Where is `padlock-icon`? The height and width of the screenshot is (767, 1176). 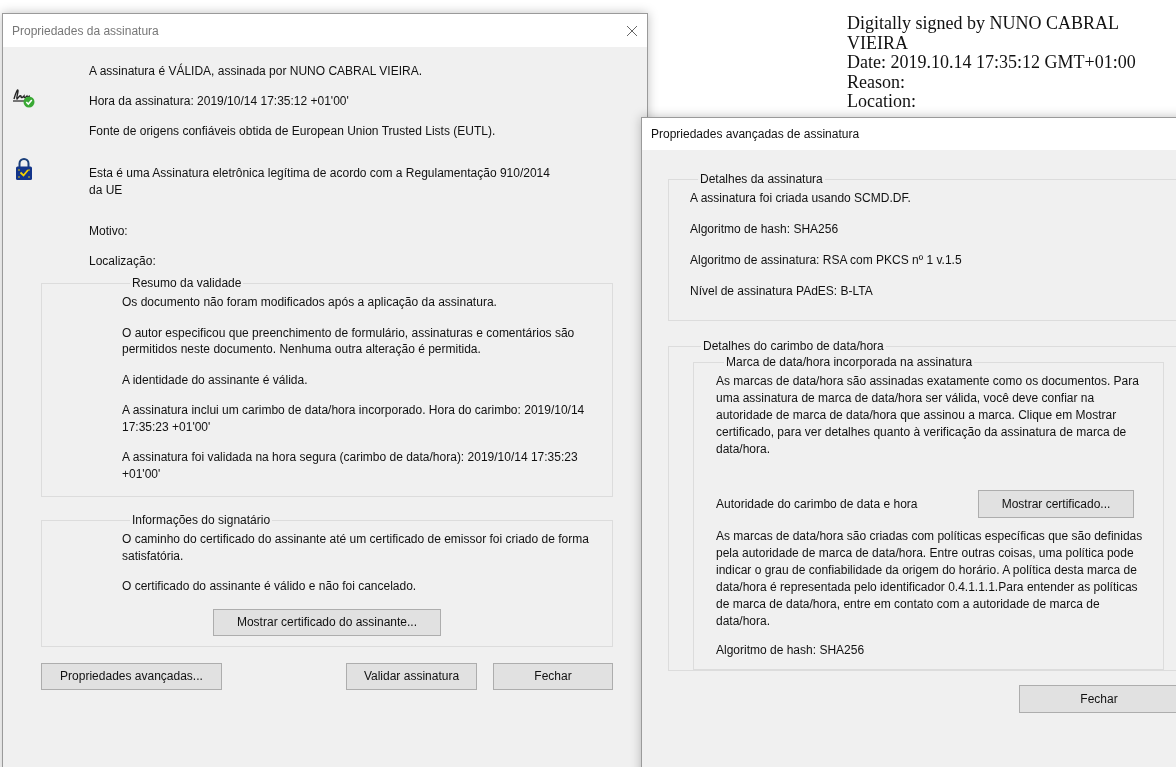 padlock-icon is located at coordinates (24, 169).